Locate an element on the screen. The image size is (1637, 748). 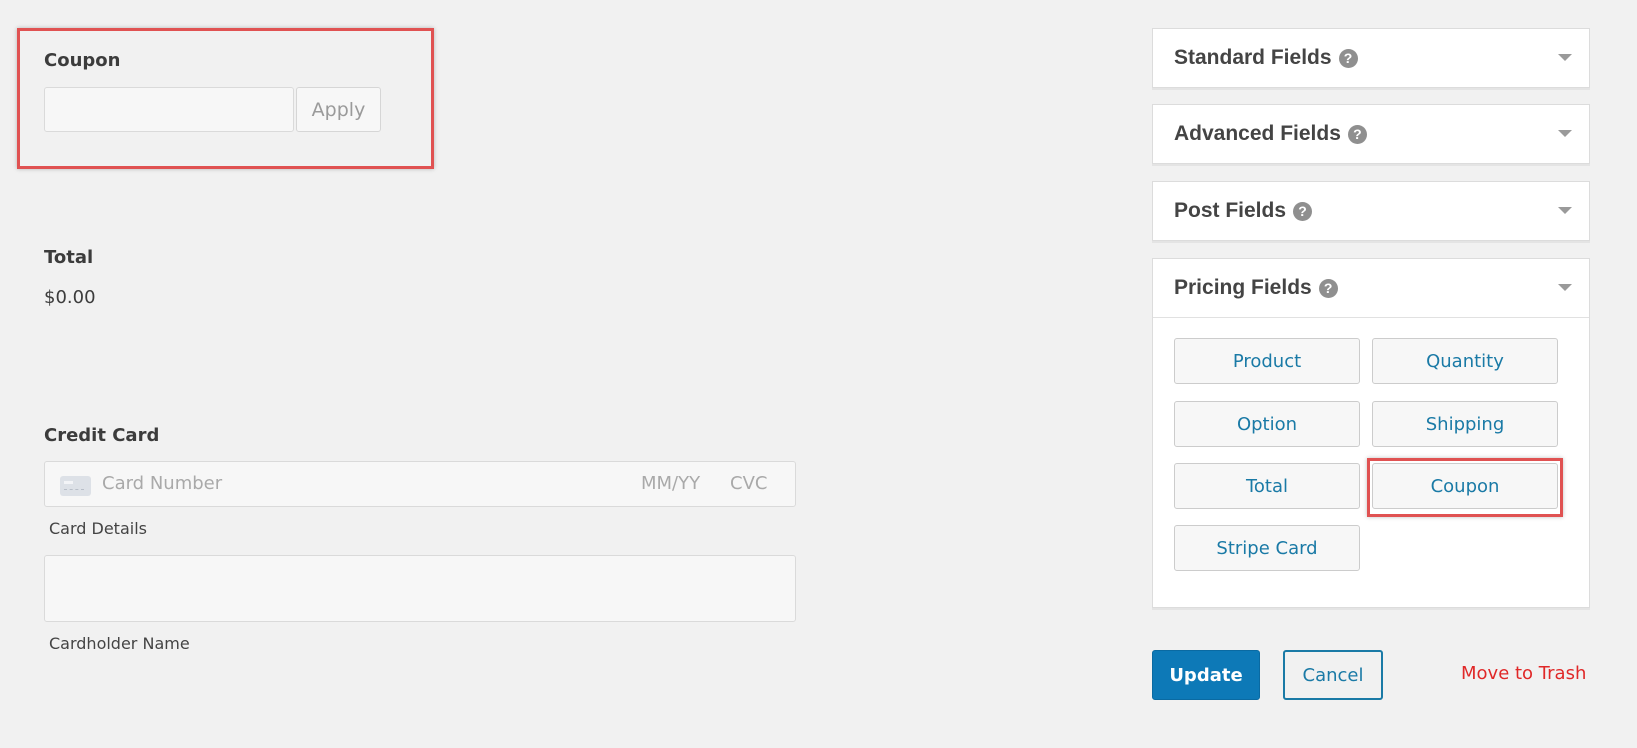
add-stripe-card-field-button: Stripe Card is located at coordinates (1267, 548).